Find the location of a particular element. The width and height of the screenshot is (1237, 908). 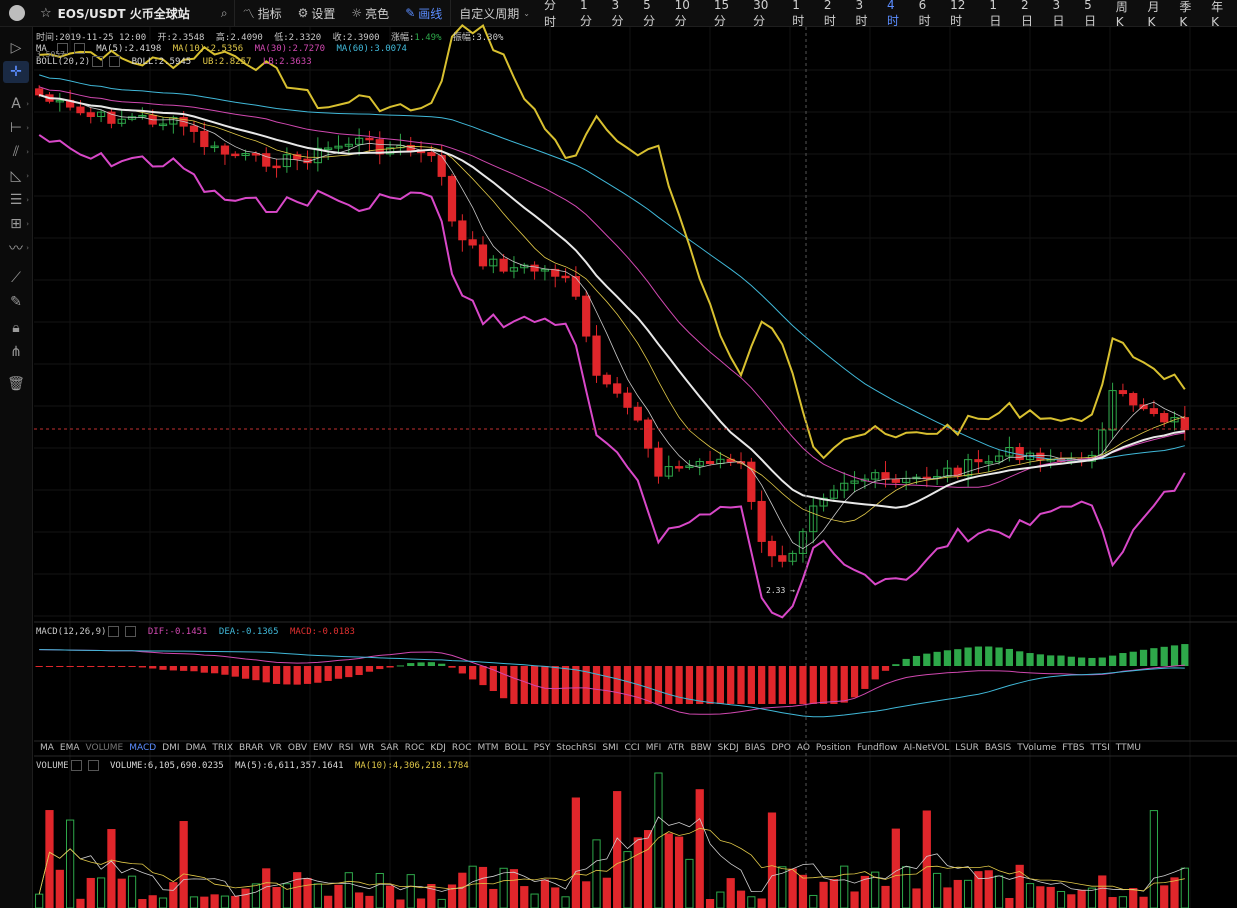

ma-close-button is located at coordinates (79, 48).